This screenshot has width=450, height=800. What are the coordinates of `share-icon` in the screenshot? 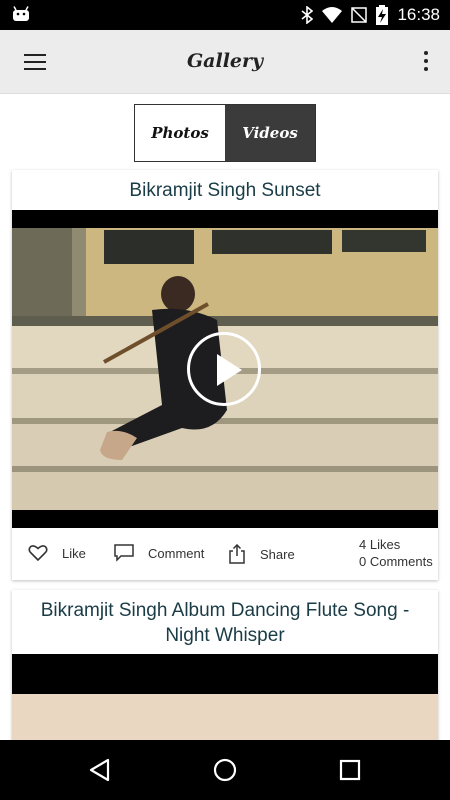 It's located at (237, 554).